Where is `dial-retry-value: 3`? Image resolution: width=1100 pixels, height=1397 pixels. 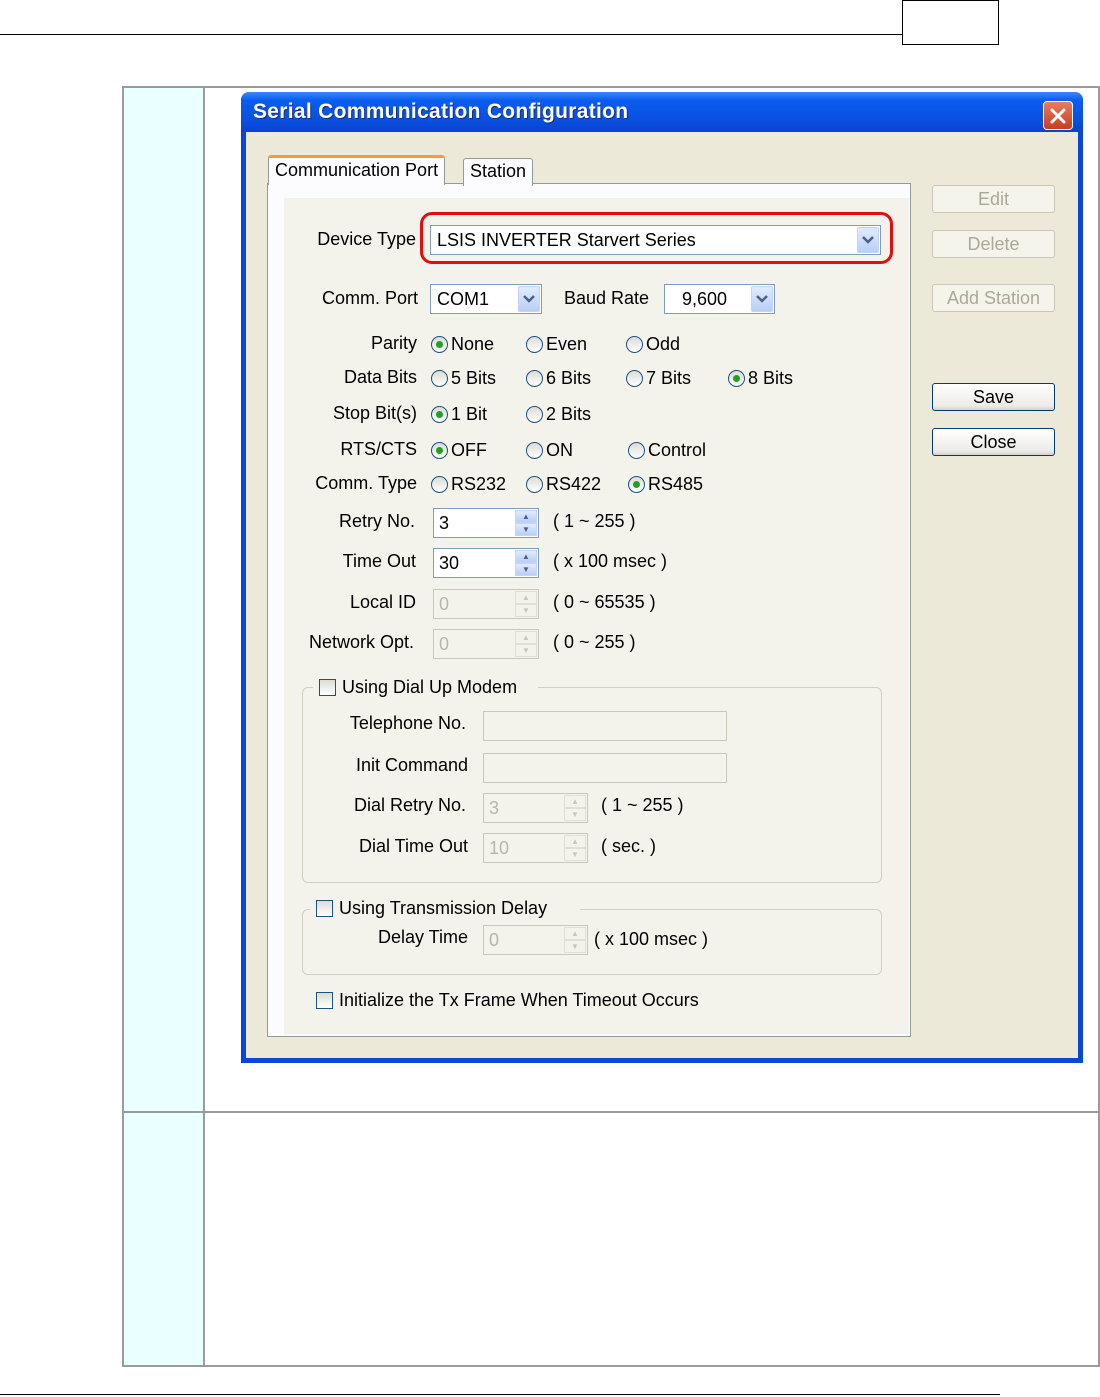
dial-retry-value: 3 is located at coordinates (494, 808).